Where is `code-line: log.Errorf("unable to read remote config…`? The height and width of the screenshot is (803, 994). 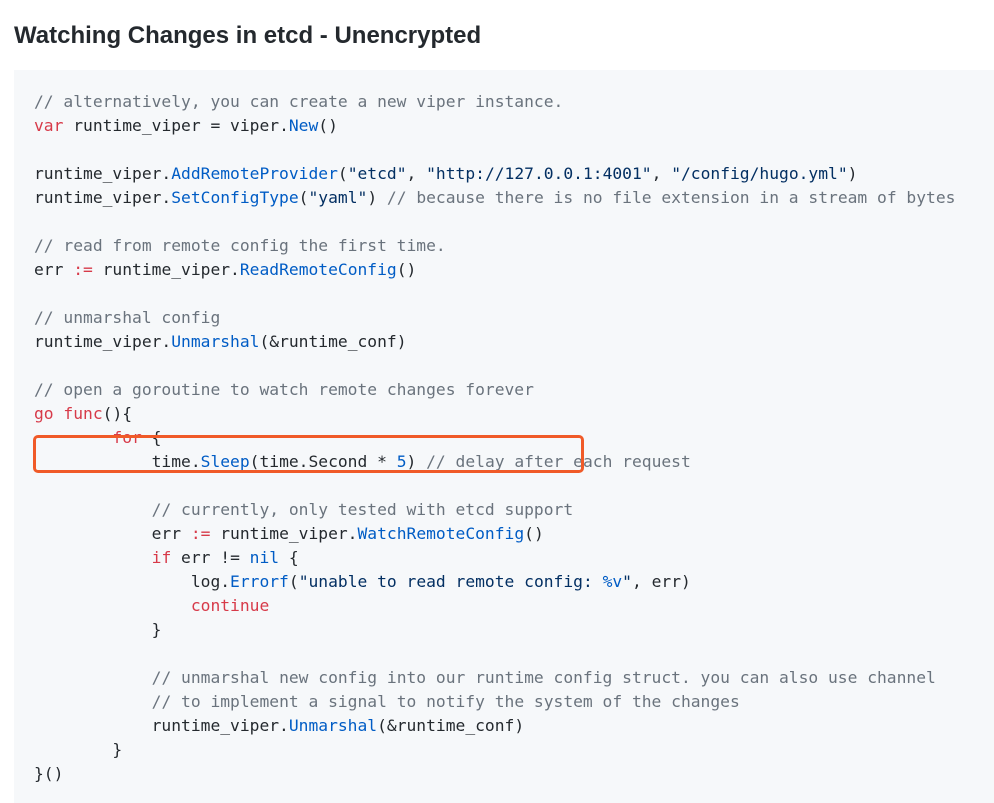
code-line: log.Errorf("unable to read remote config… is located at coordinates (494, 582).